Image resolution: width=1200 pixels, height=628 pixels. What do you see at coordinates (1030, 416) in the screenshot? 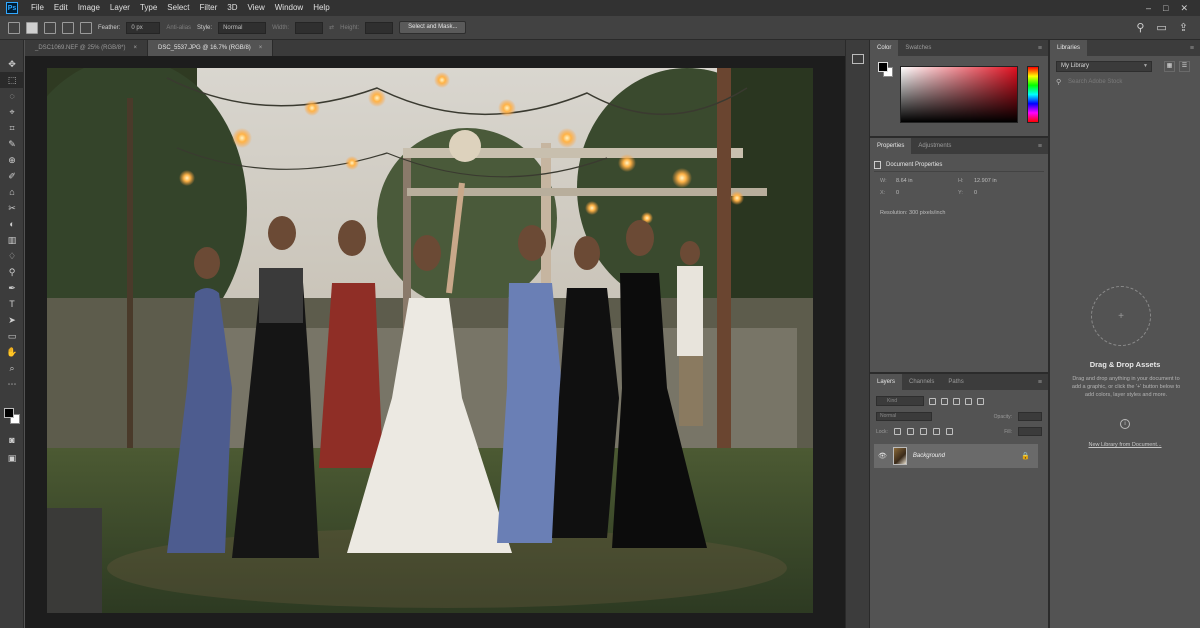
I see `opacity-input` at bounding box center [1030, 416].